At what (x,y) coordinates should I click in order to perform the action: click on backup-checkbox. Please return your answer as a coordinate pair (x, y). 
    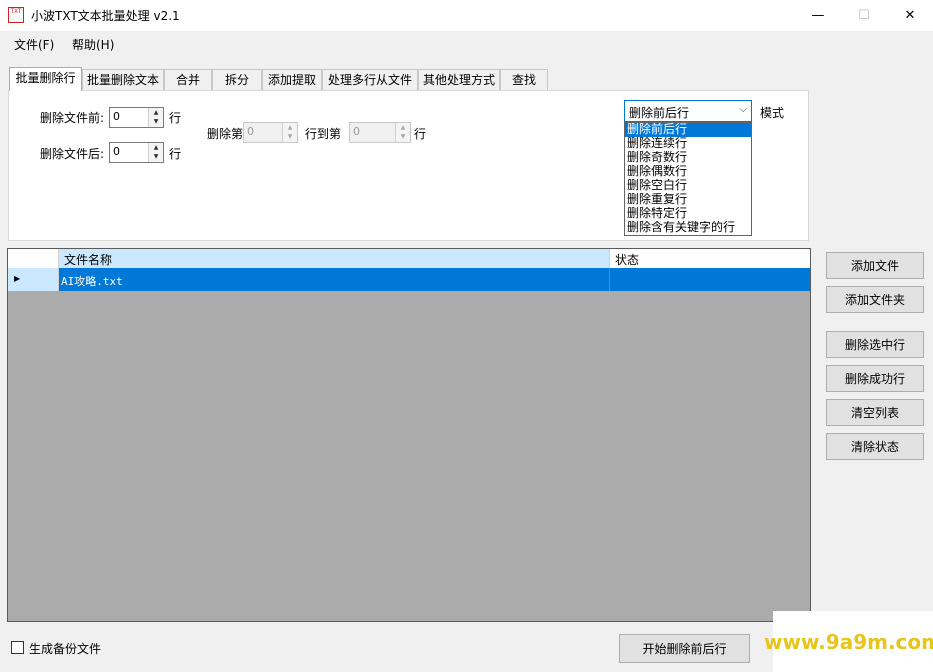
    Looking at the image, I should click on (17, 647).